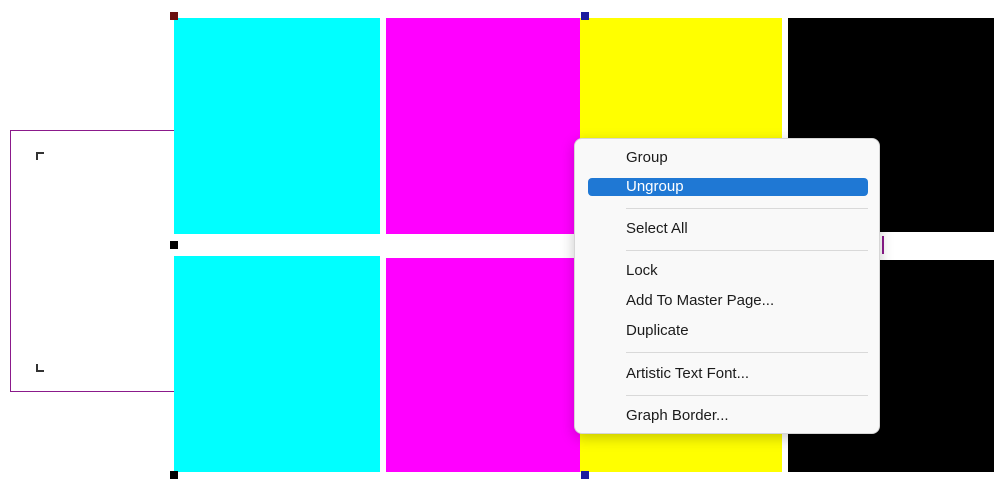 This screenshot has height=479, width=994. I want to click on frame-edge-marker, so click(883, 245).